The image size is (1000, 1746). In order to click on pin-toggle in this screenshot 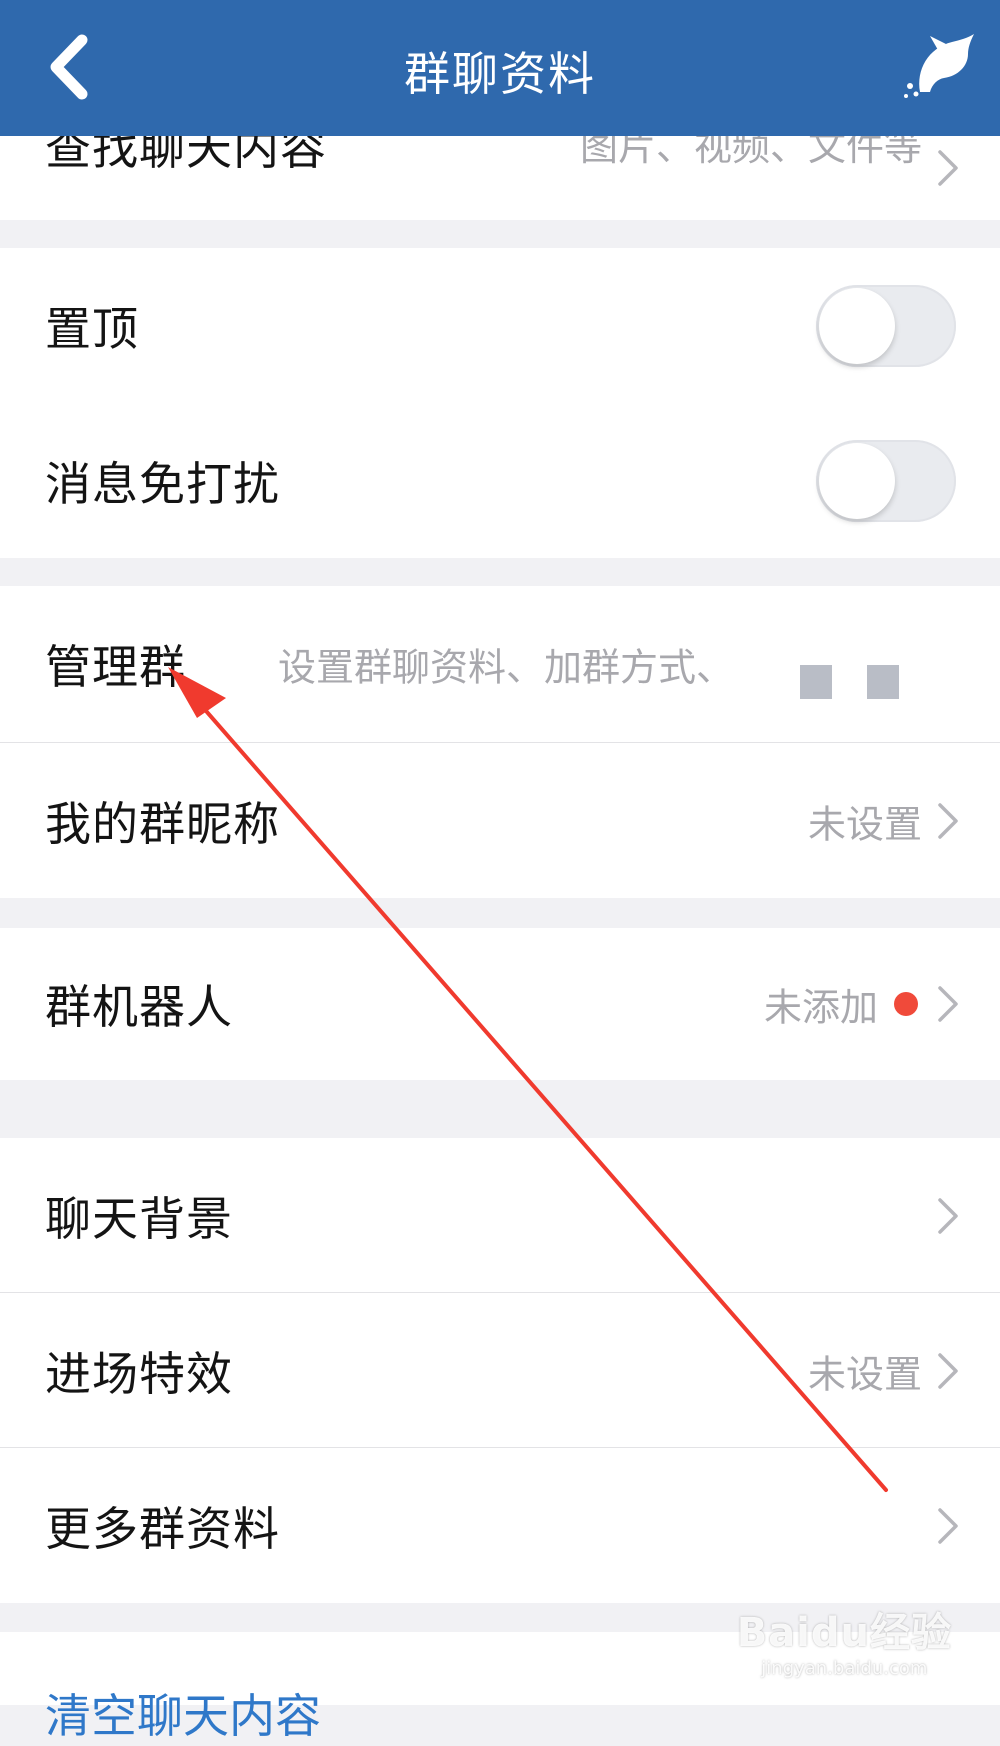, I will do `click(886, 325)`.